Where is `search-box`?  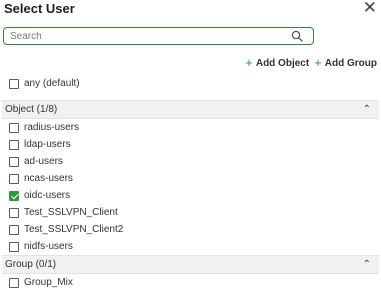 search-box is located at coordinates (158, 36).